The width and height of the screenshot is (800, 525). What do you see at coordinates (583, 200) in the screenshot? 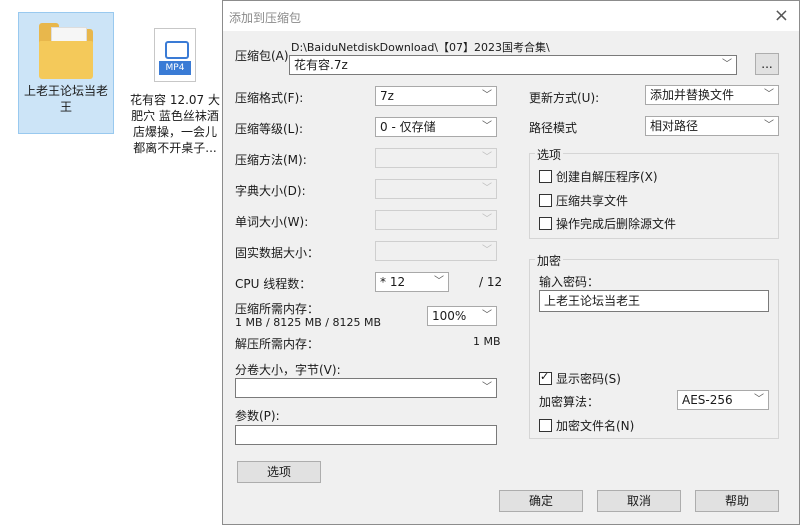
I see `shared-checkbox: 压缩共享文件` at bounding box center [583, 200].